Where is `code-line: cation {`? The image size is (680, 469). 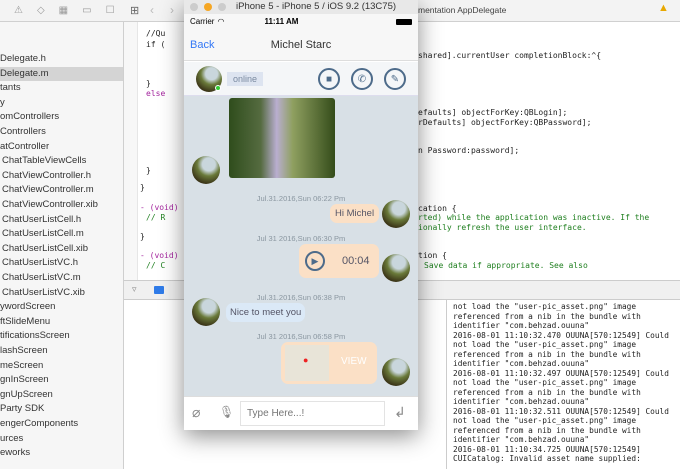
code-line: cation { is located at coordinates (437, 208).